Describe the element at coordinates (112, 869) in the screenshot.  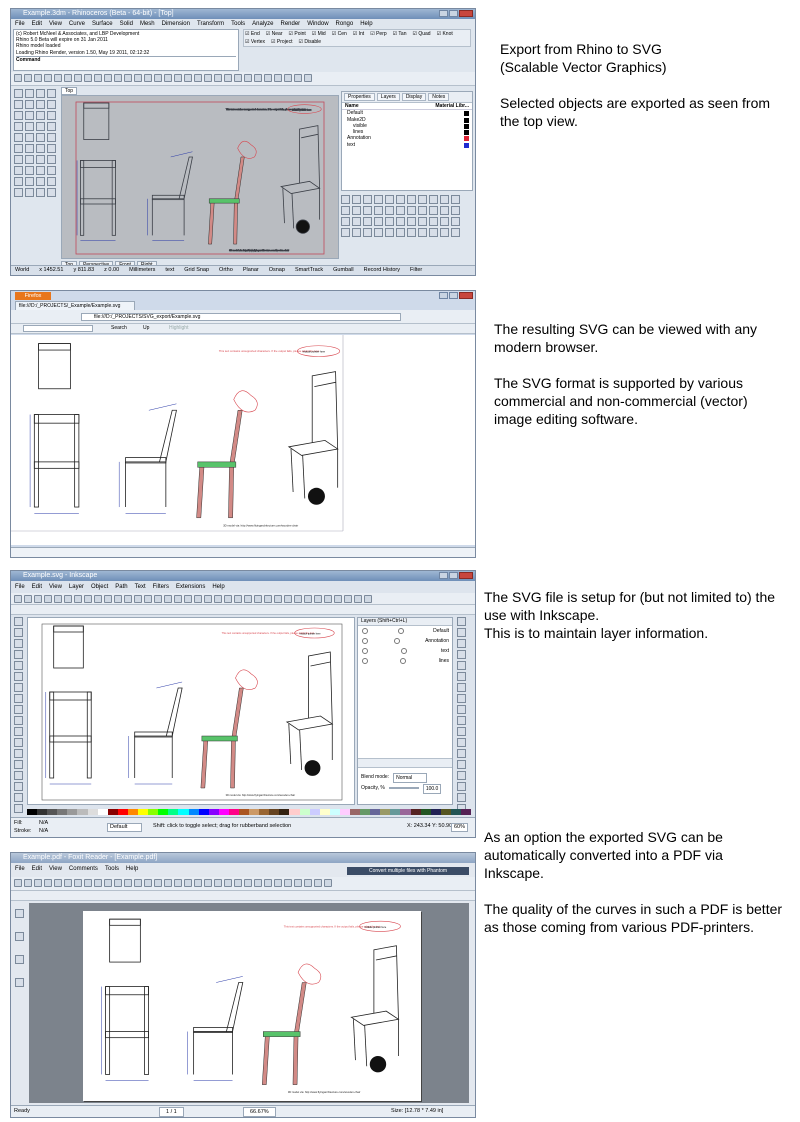
I see `menu-item: Tools` at that location.